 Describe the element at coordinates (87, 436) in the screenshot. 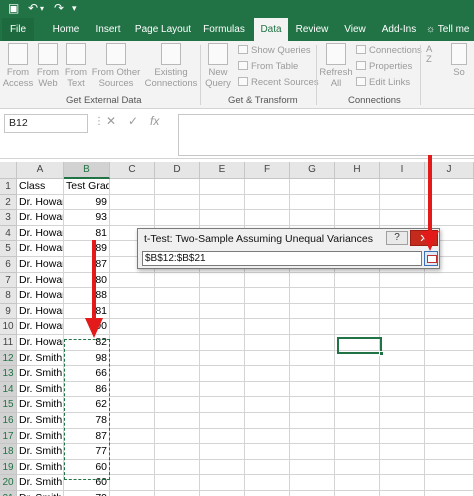

I see `cell-b17: 87` at that location.